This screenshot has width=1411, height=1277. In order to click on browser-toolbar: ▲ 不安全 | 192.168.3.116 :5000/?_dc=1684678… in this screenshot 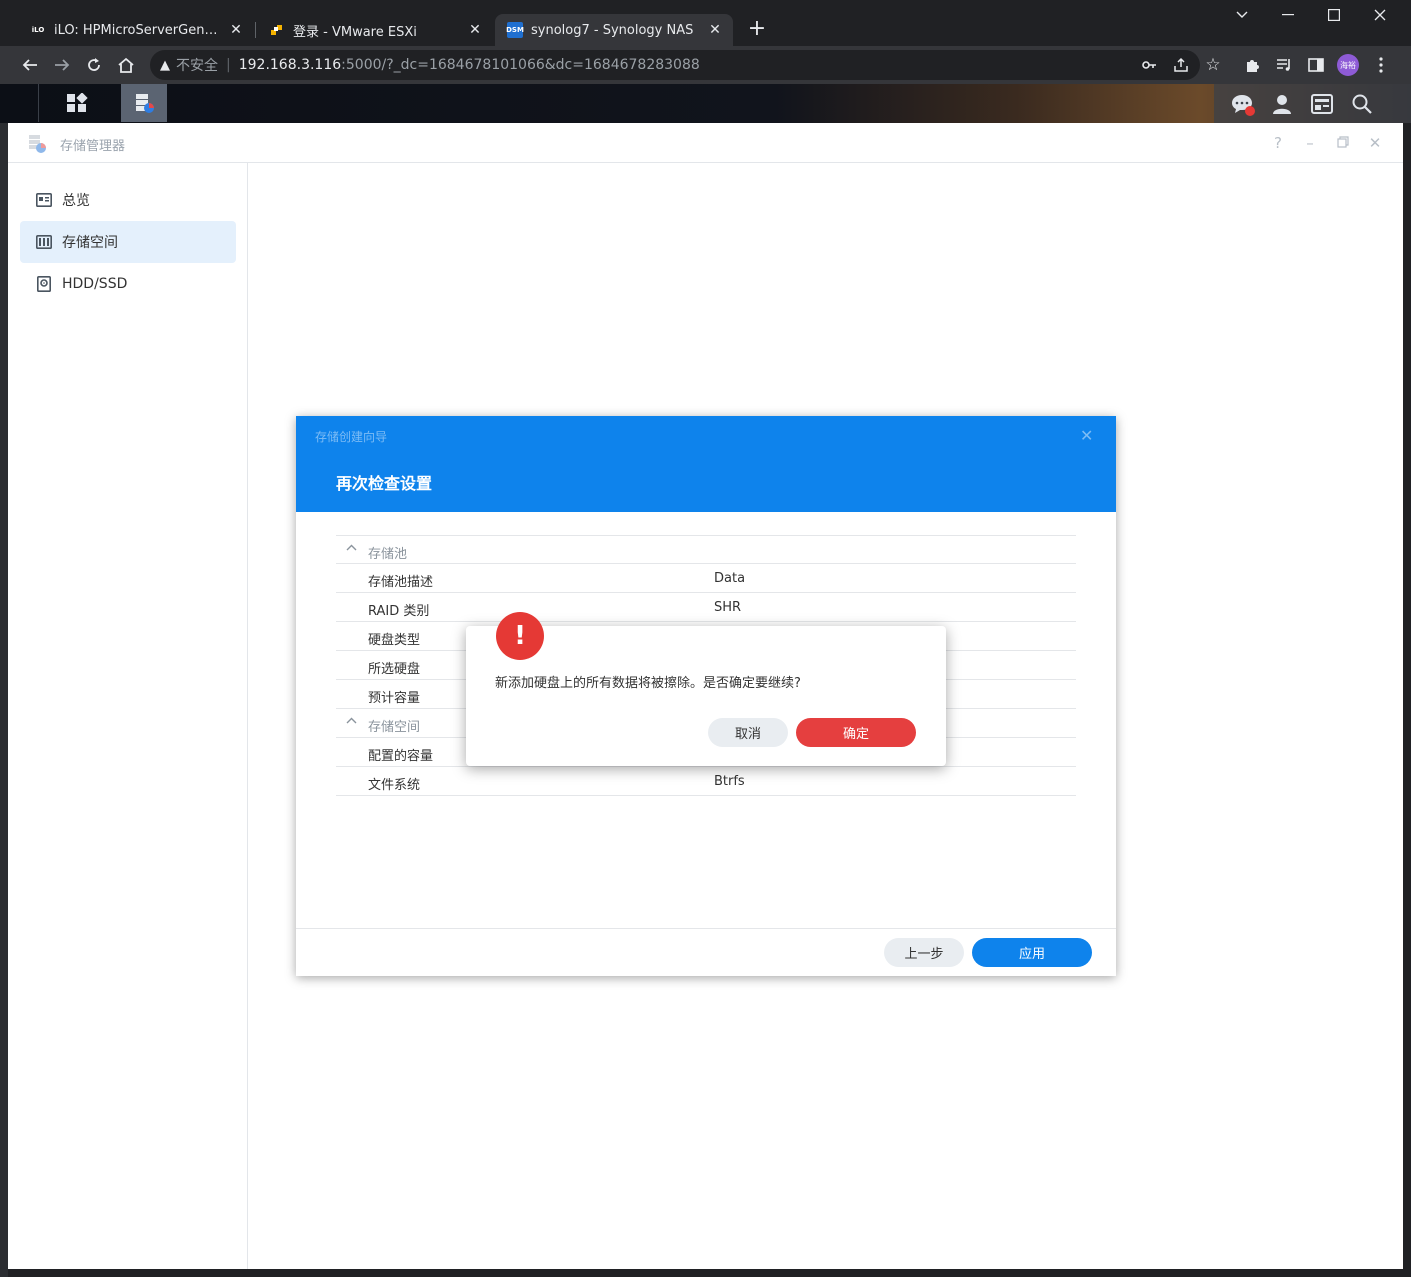, I will do `click(705, 65)`.